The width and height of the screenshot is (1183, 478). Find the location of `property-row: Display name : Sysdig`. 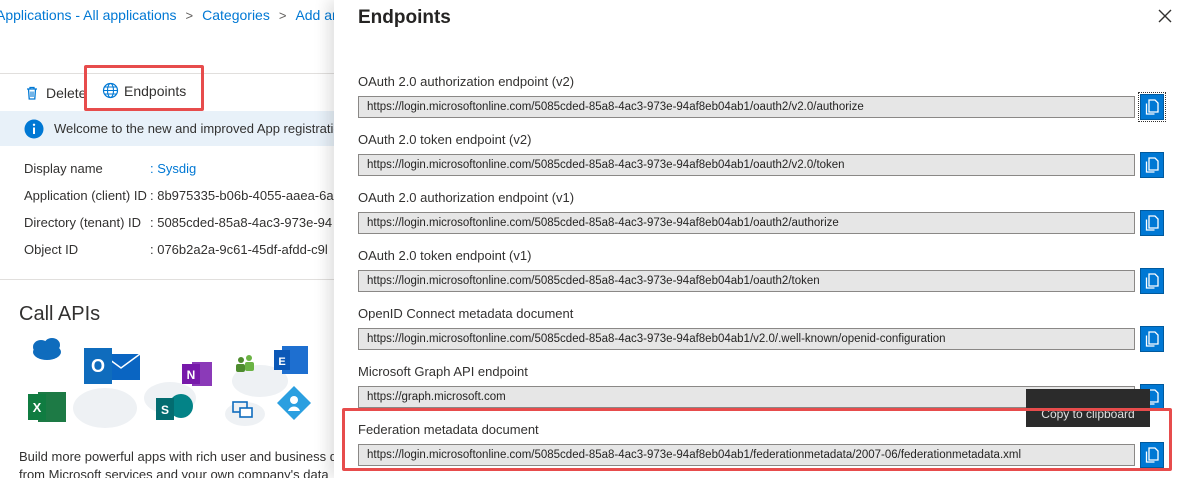

property-row: Display name : Sysdig is located at coordinates (179, 168).